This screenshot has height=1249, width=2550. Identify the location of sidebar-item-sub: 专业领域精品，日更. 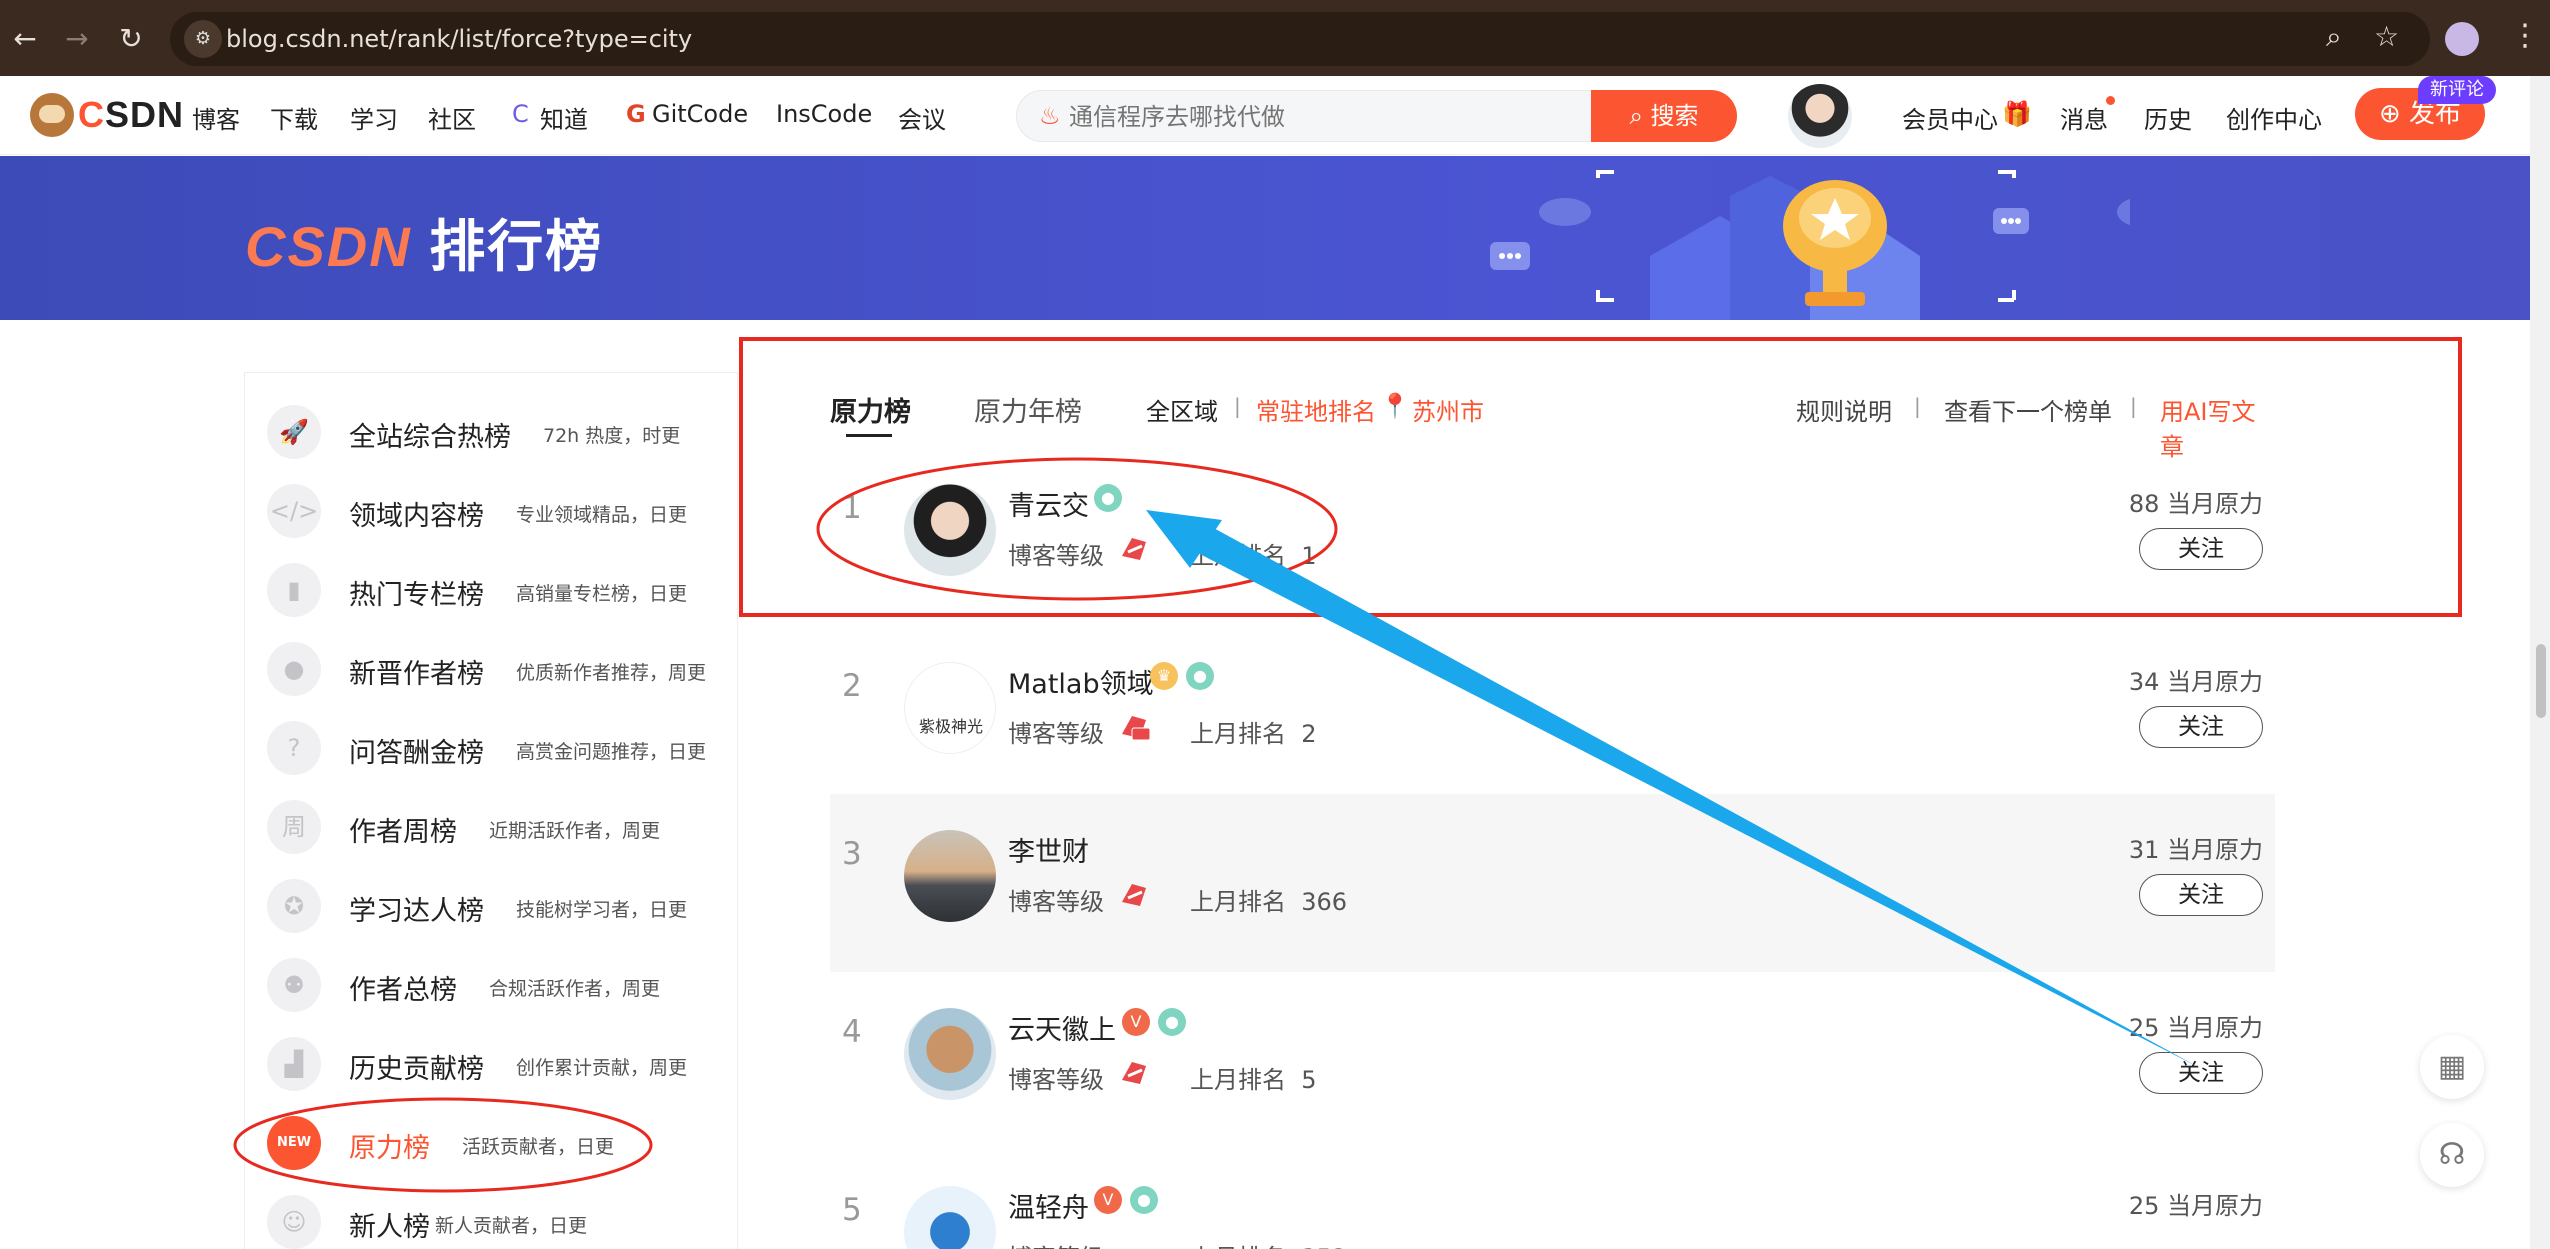
(602, 515).